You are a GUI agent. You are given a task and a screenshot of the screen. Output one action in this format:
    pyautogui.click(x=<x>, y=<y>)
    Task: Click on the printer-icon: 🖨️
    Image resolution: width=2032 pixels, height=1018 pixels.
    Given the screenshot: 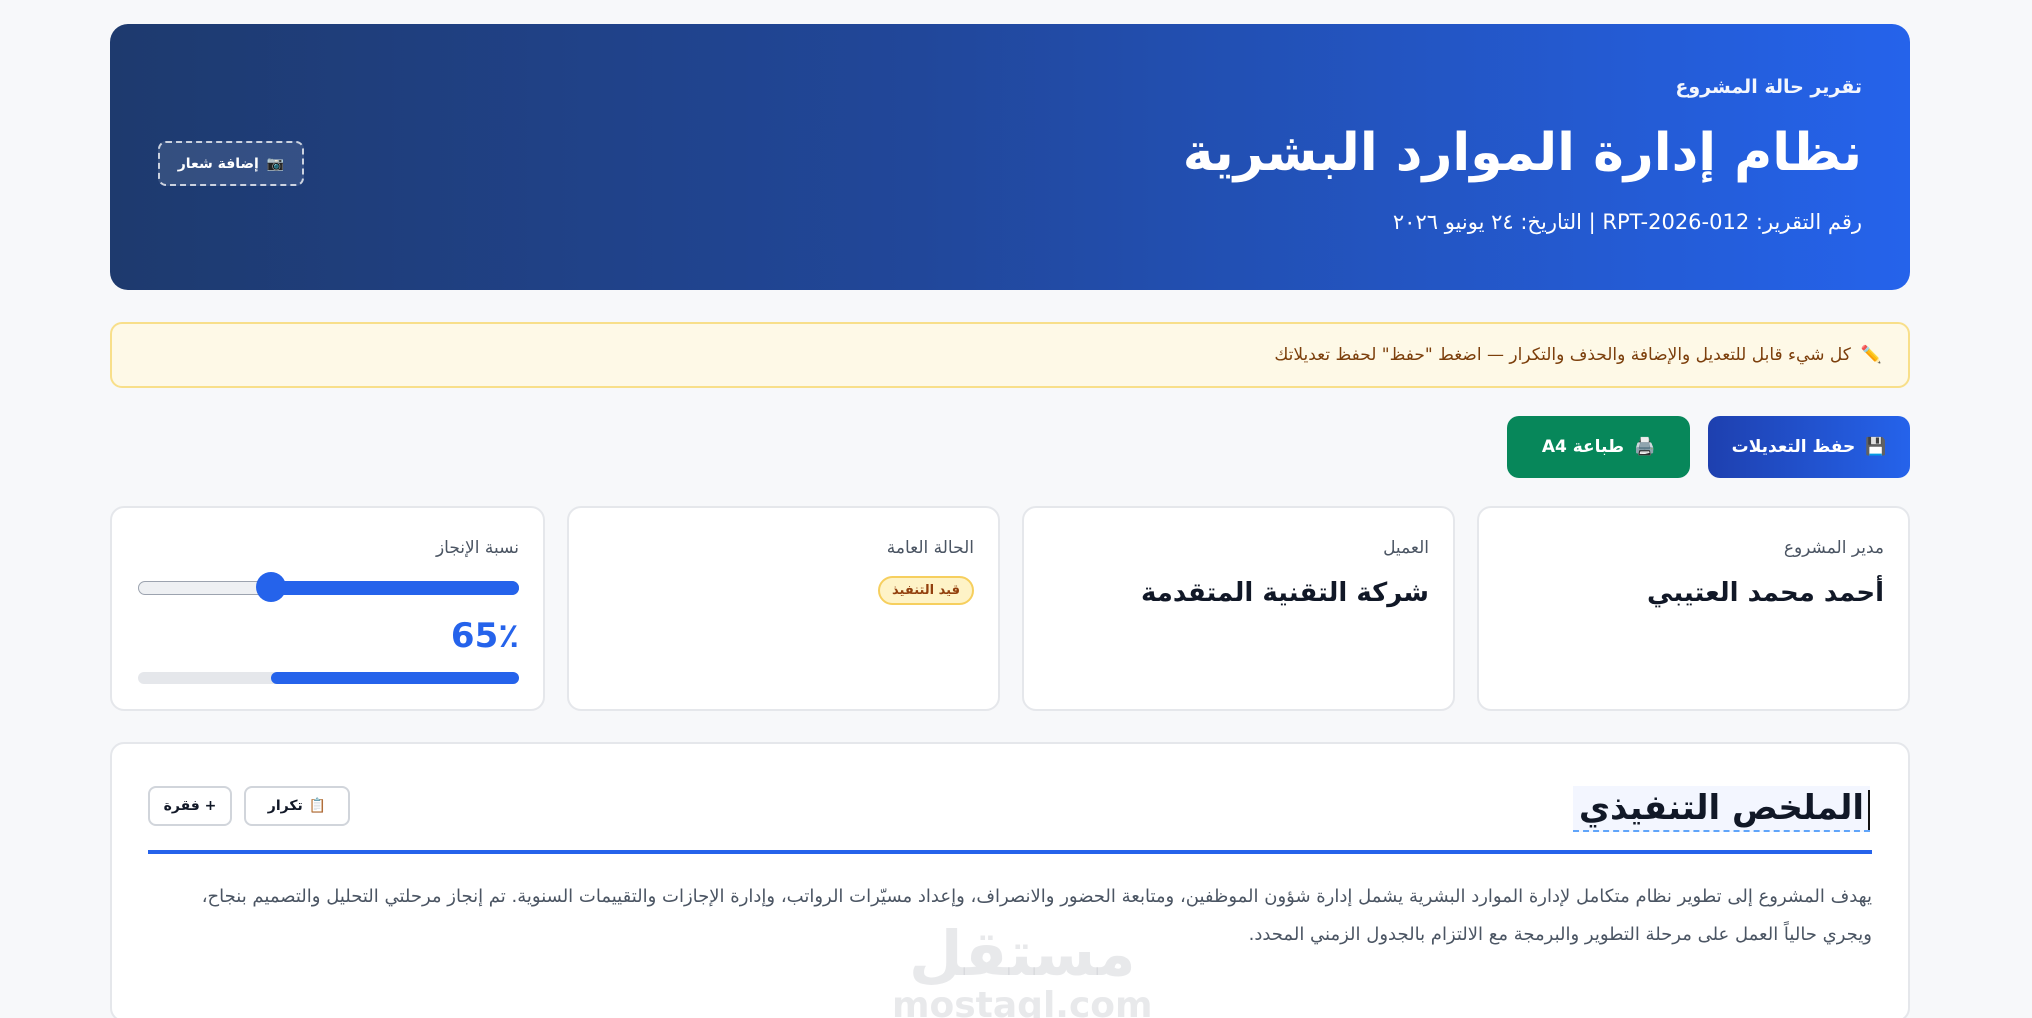 What is the action you would take?
    pyautogui.click(x=1645, y=447)
    